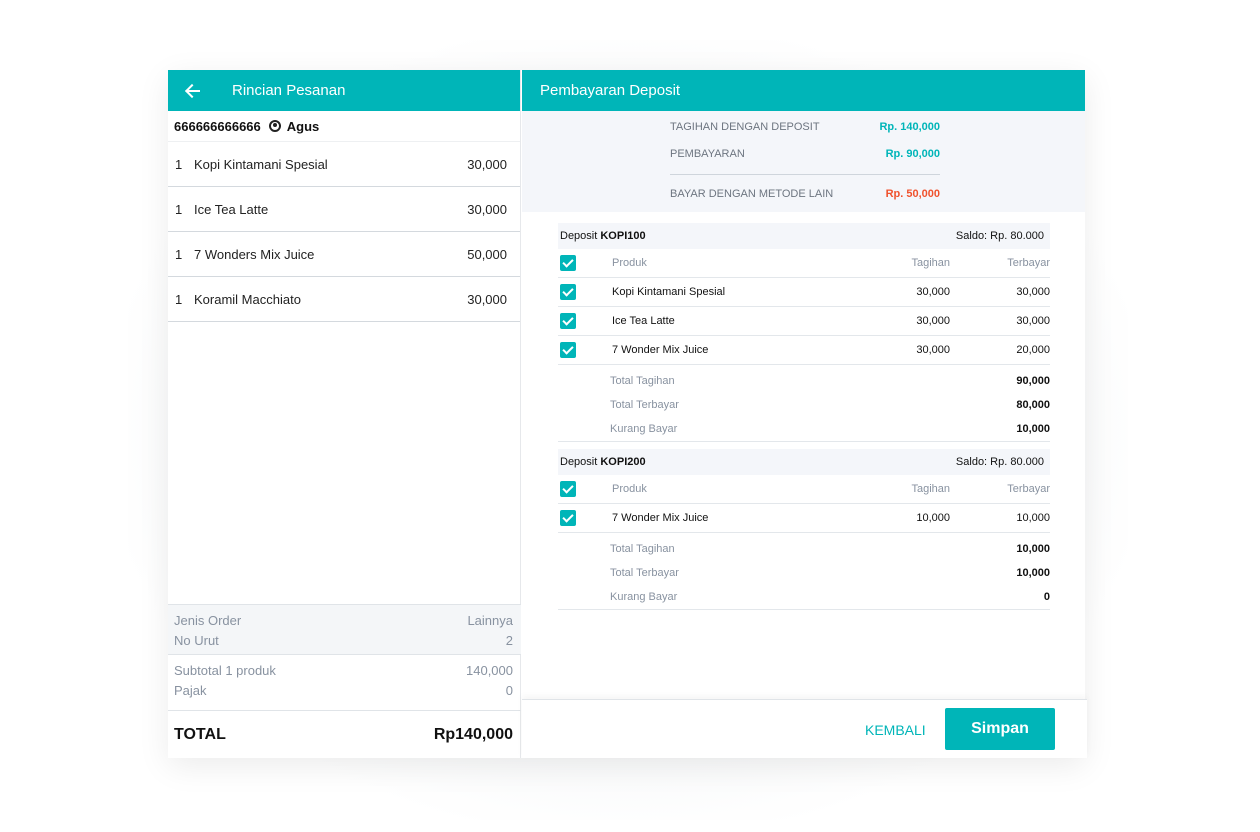  What do you see at coordinates (629, 489) in the screenshot?
I see `column-header-produk: Produk` at bounding box center [629, 489].